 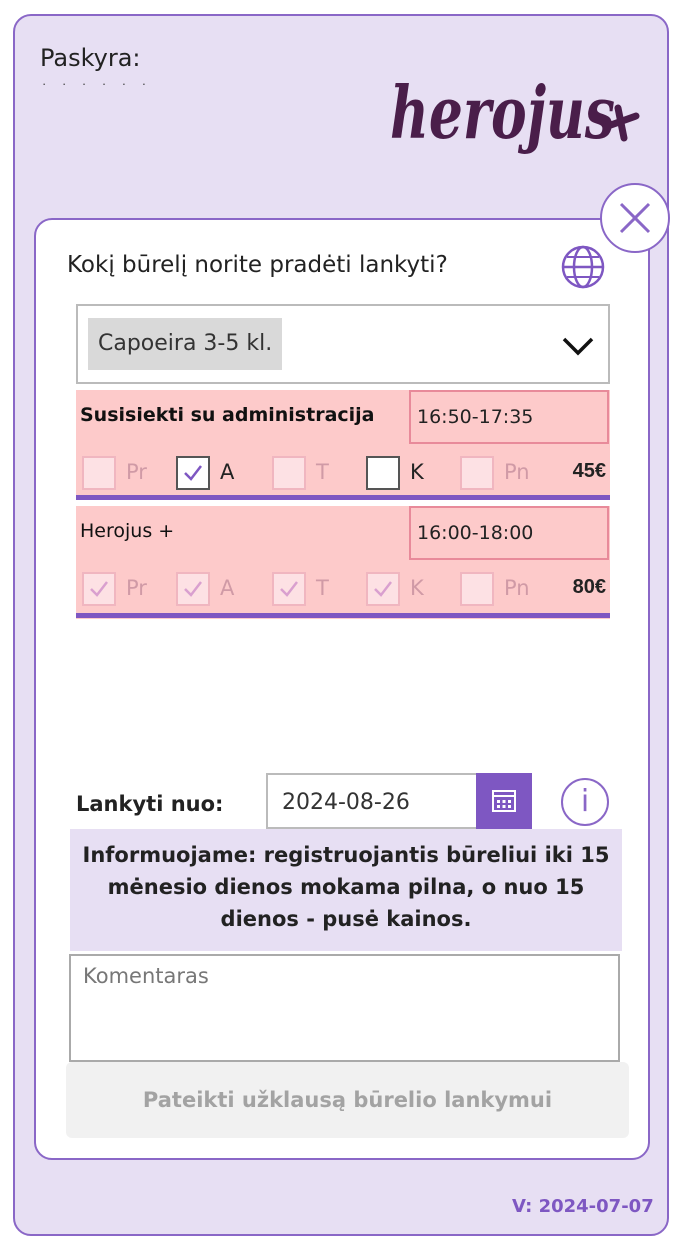 What do you see at coordinates (127, 531) in the screenshot?
I see `group-name: Herojus +` at bounding box center [127, 531].